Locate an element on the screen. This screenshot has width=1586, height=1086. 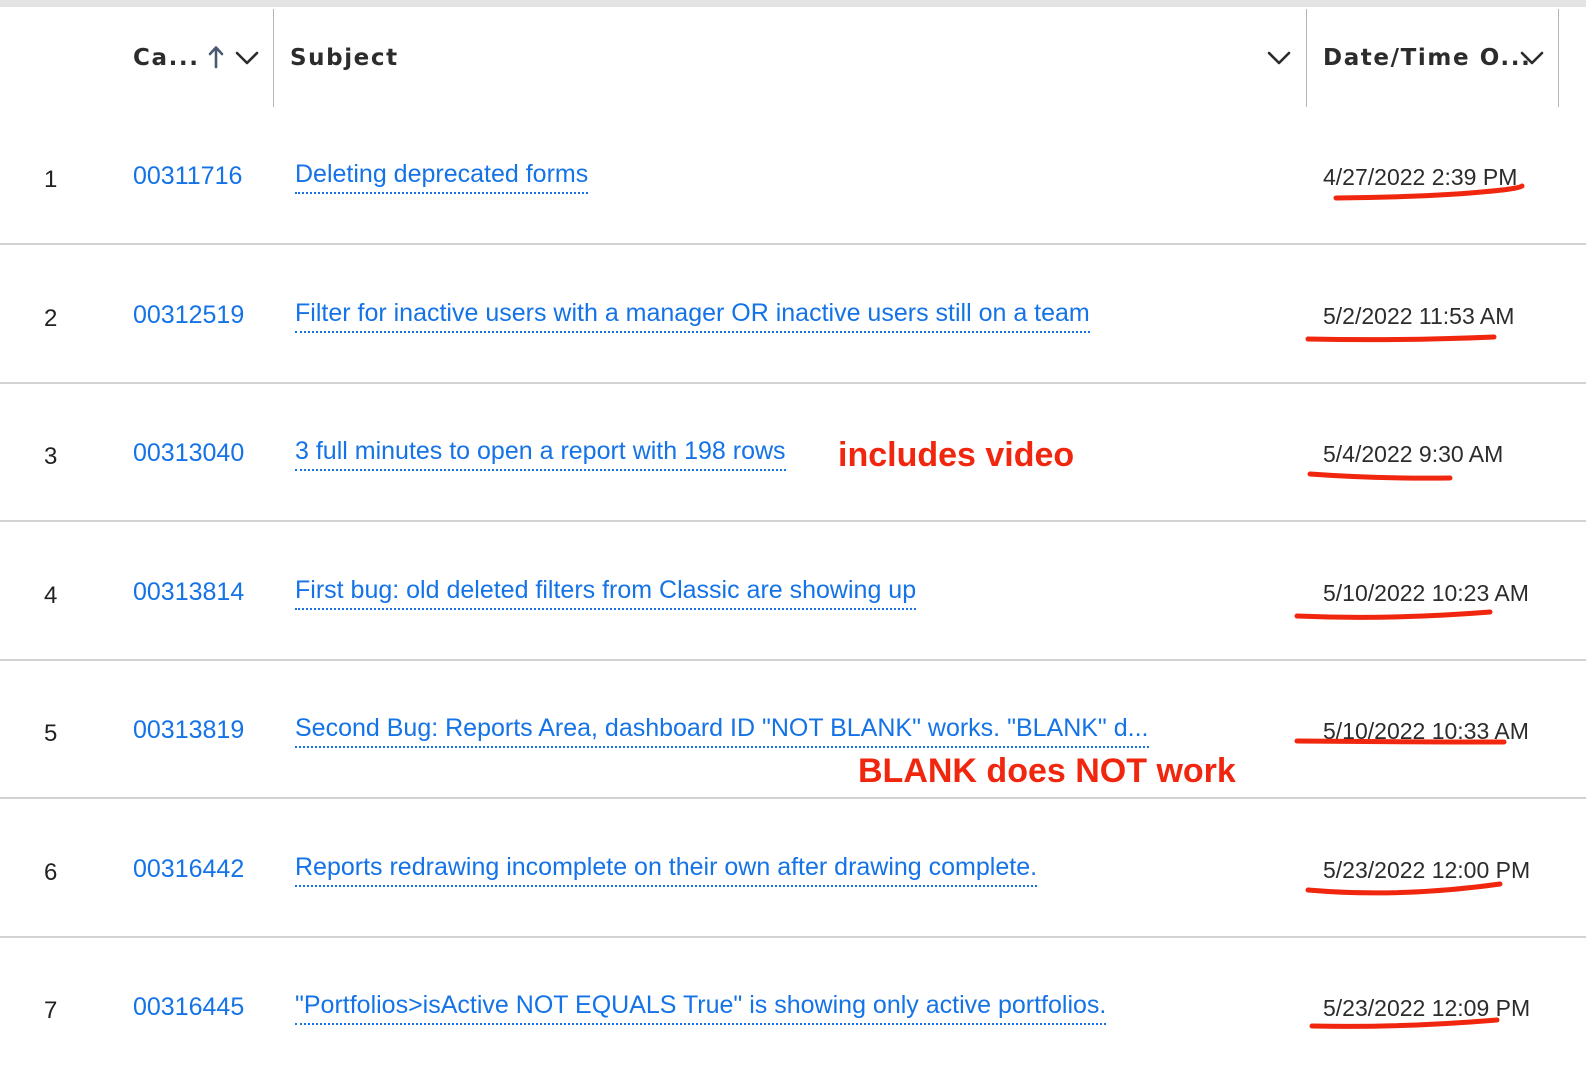
row-number: 4 is located at coordinates (51, 595).